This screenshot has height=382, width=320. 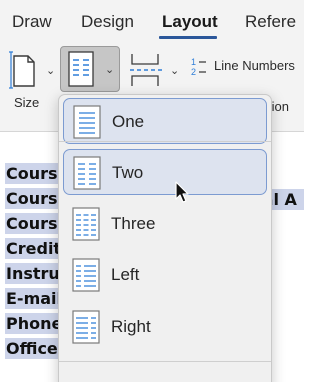 What do you see at coordinates (125, 274) in the screenshot?
I see `columns-option-label: Left` at bounding box center [125, 274].